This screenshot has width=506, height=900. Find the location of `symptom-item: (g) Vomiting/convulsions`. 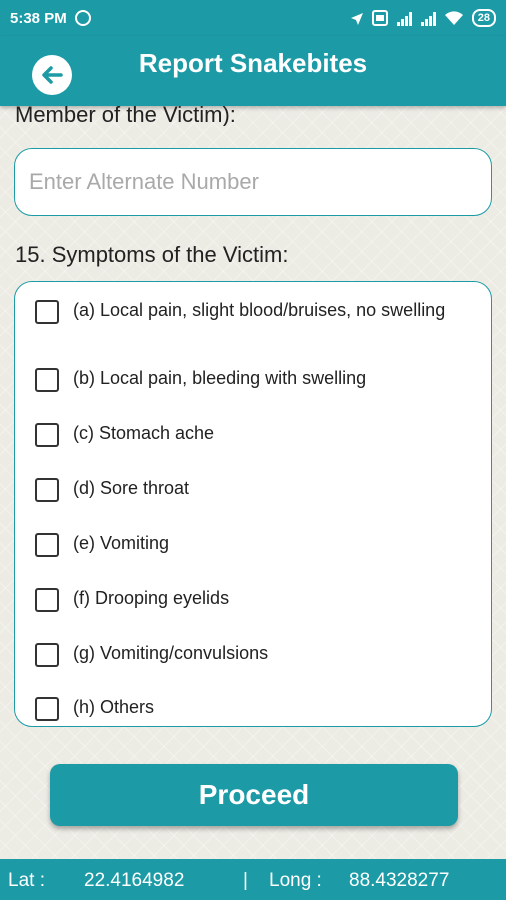

symptom-item: (g) Vomiting/convulsions is located at coordinates (255, 654).